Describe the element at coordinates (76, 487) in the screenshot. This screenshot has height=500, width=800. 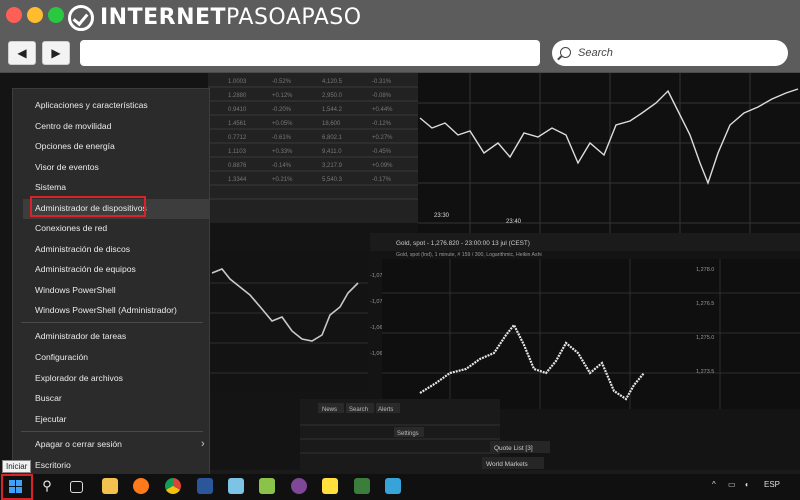
I see `task-view-icon` at that location.